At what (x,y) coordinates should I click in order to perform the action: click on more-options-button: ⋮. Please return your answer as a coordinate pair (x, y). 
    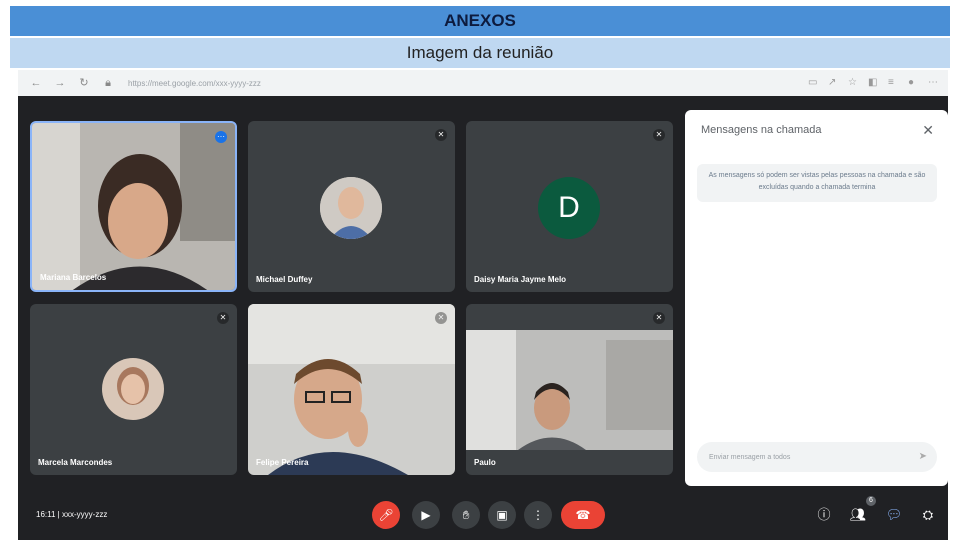
    Looking at the image, I should click on (538, 515).